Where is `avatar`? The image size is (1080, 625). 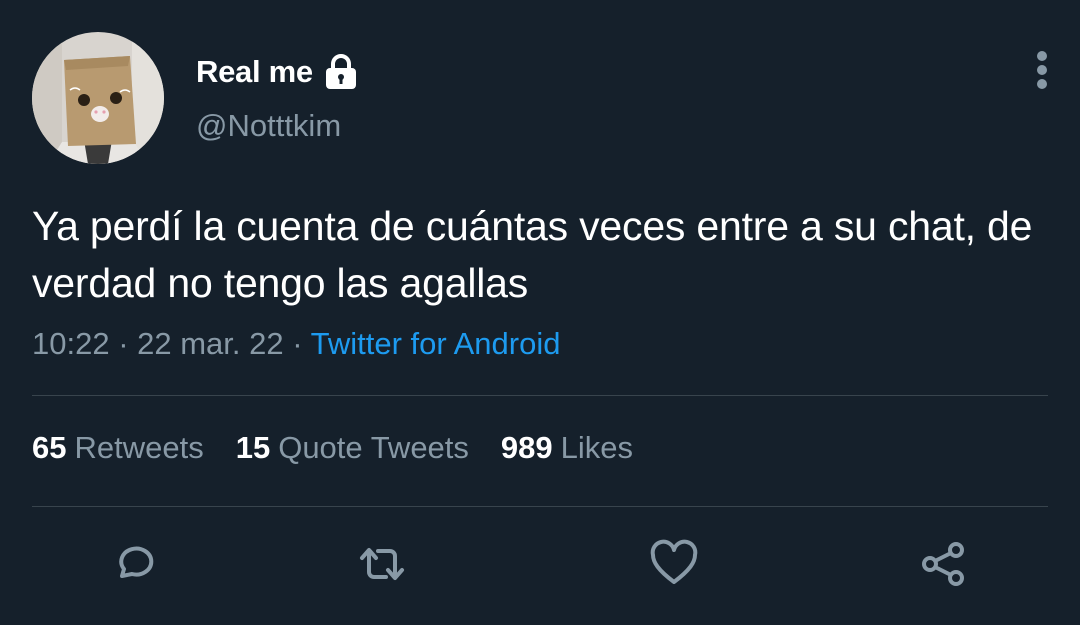 avatar is located at coordinates (98, 98).